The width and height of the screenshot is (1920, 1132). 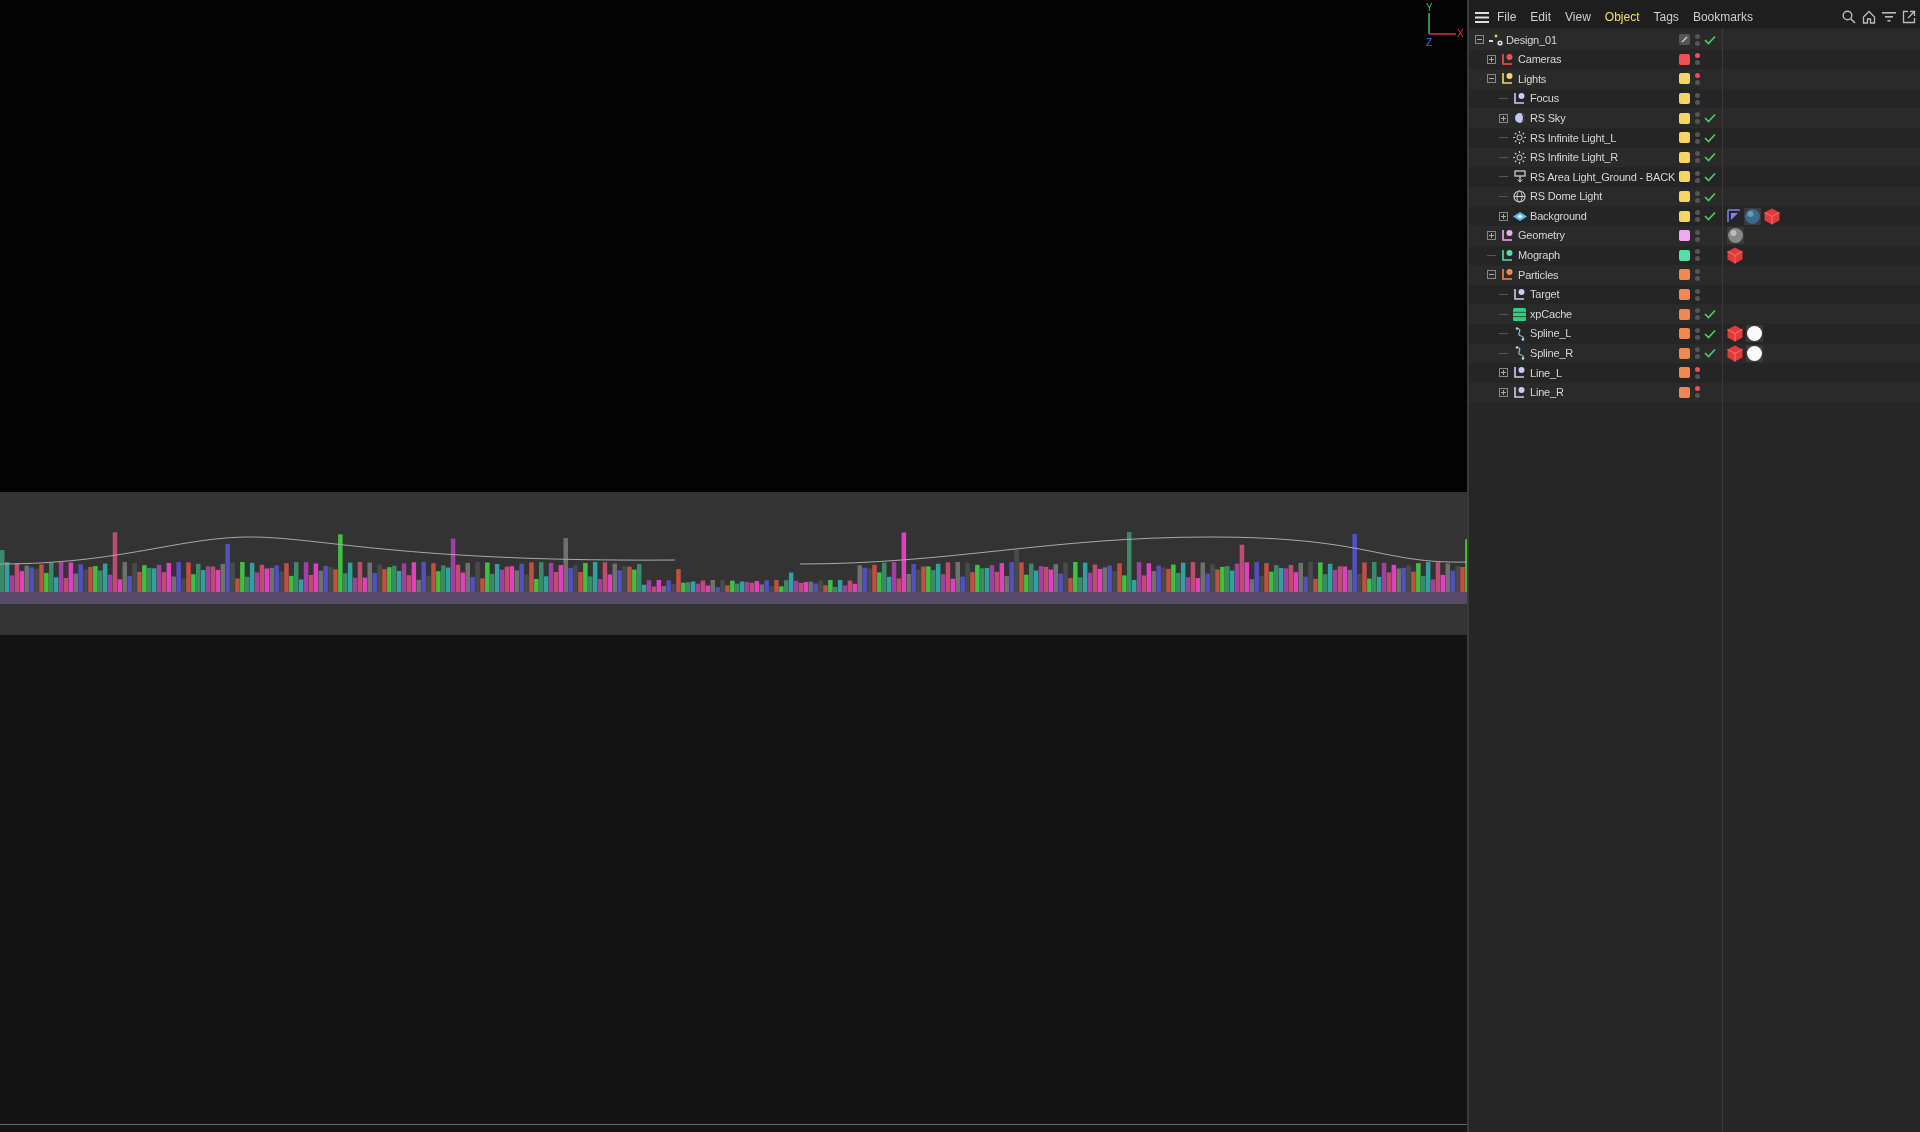 What do you see at coordinates (1519, 216) in the screenshot?
I see `background-icon` at bounding box center [1519, 216].